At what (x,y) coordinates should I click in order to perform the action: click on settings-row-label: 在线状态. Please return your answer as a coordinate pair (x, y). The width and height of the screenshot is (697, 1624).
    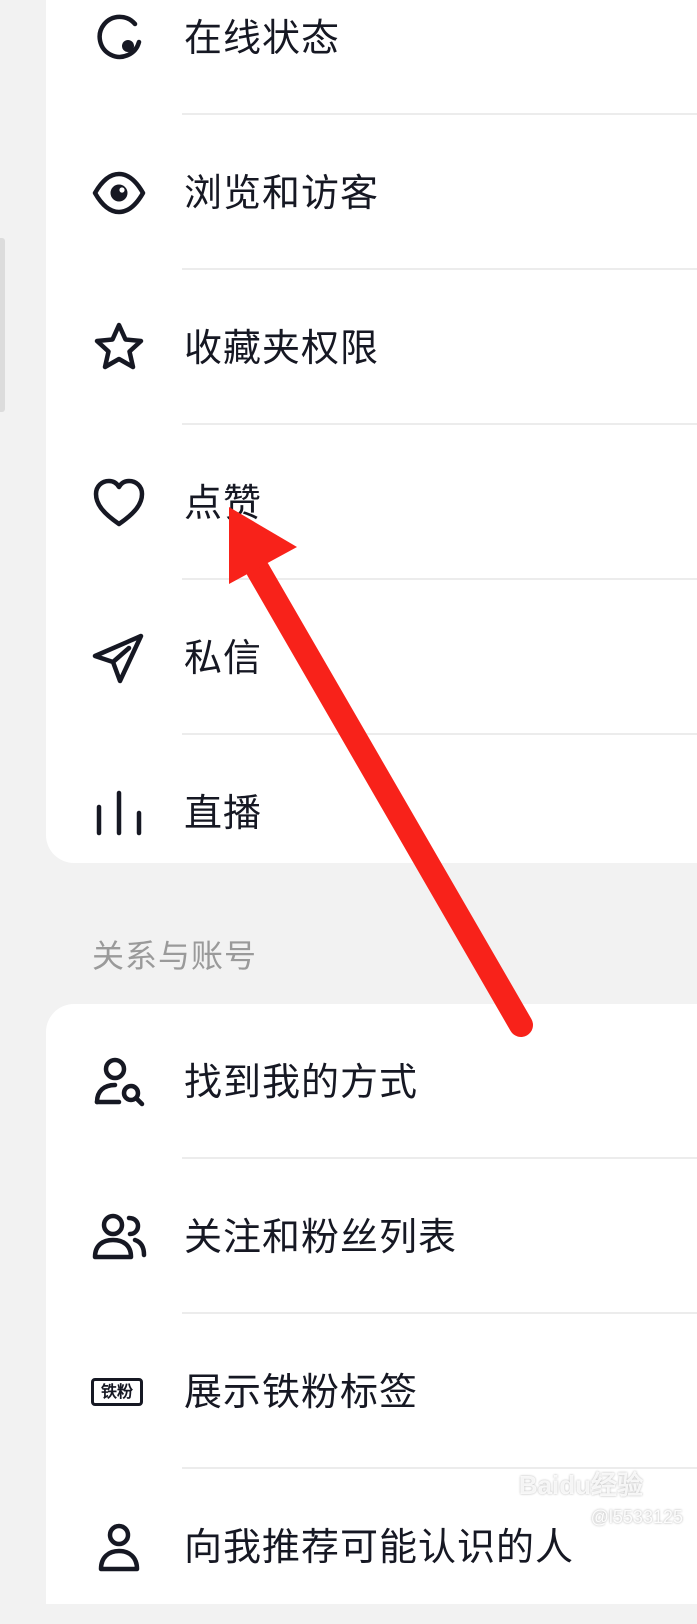
    Looking at the image, I should click on (262, 37).